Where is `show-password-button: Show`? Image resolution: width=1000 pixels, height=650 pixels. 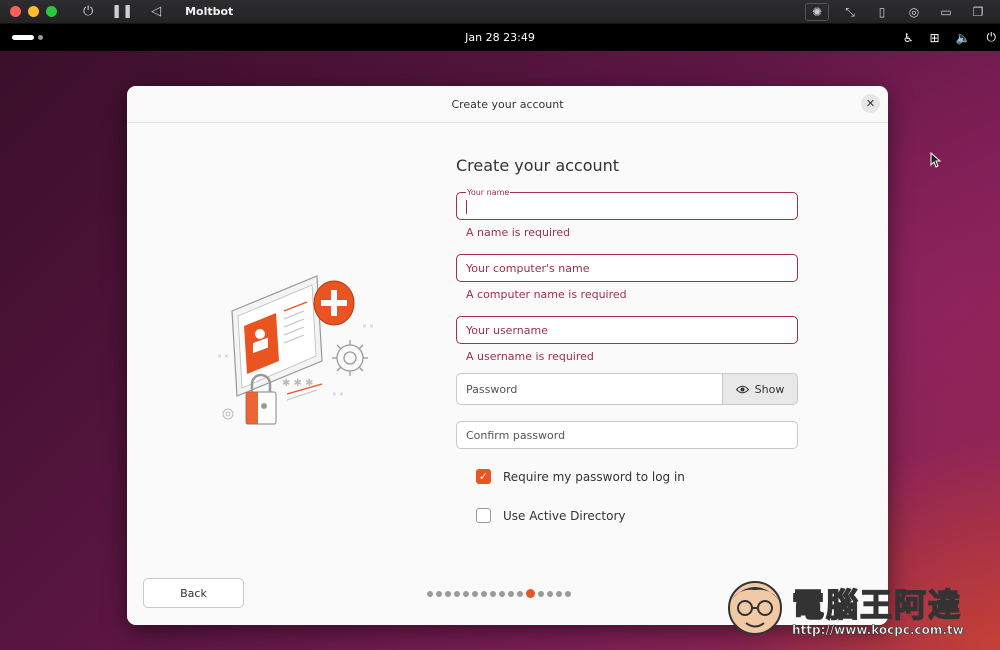
show-password-button: Show is located at coordinates (760, 389).